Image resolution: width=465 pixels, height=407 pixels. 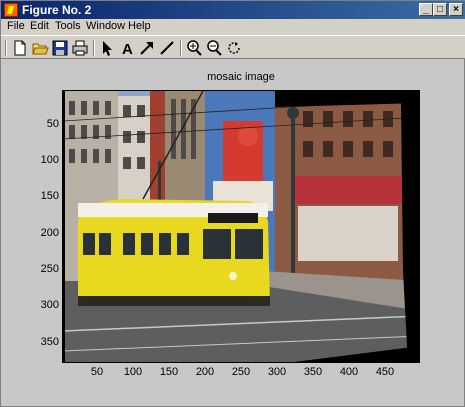 I want to click on title-bar: Figure No. 2 _ □ ×, so click(x=233, y=10).